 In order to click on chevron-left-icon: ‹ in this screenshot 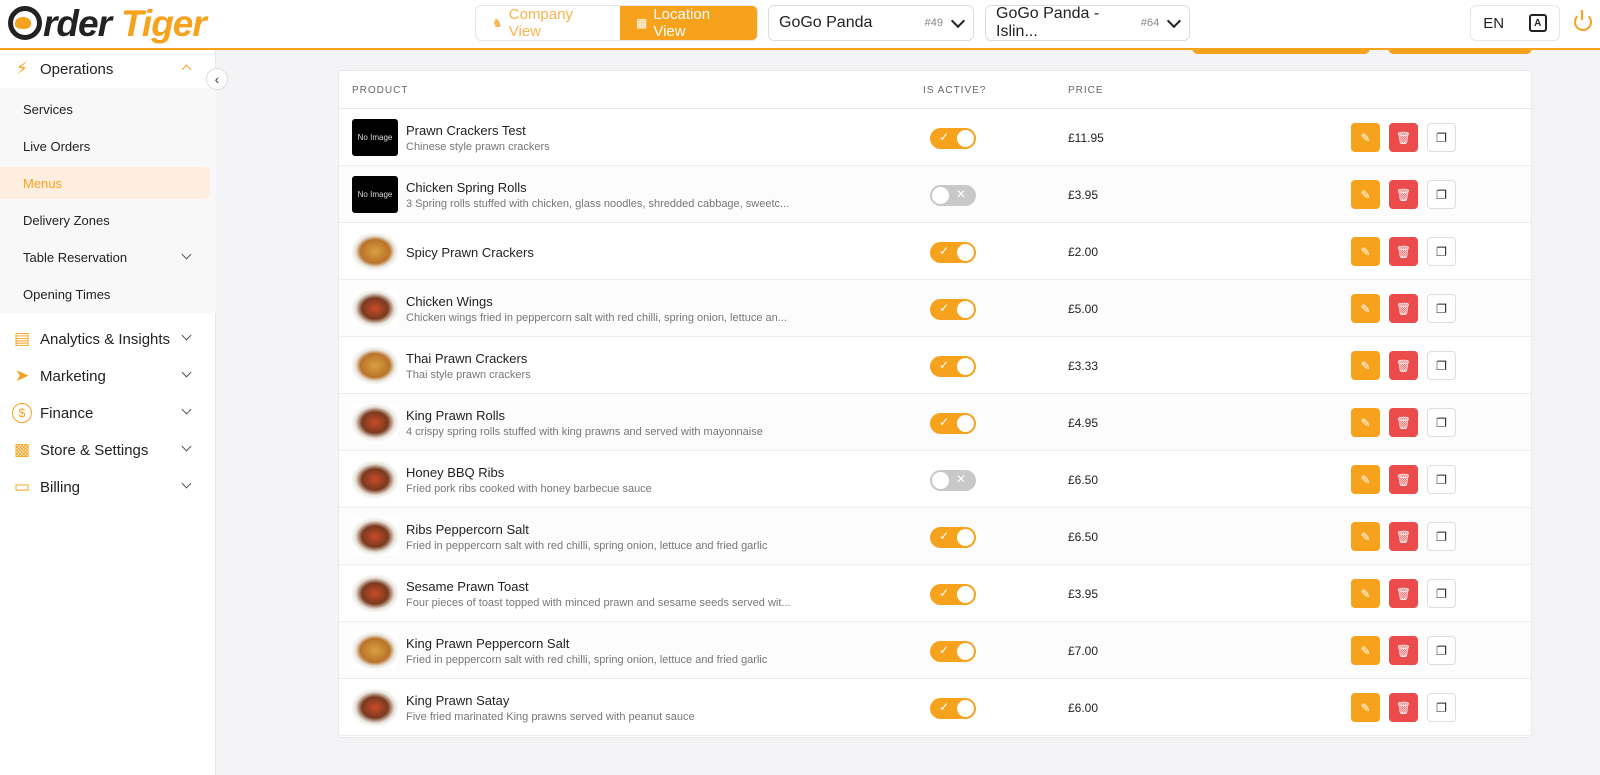, I will do `click(217, 79)`.